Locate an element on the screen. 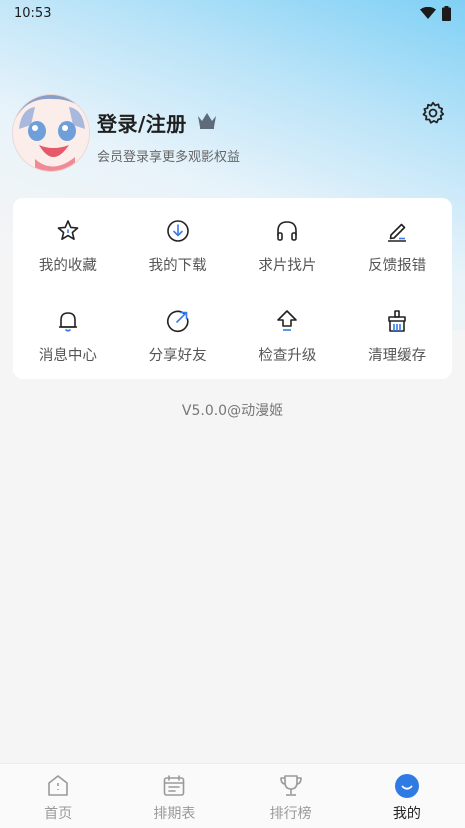 This screenshot has height=828, width=465. calendar-icon is located at coordinates (174, 785).